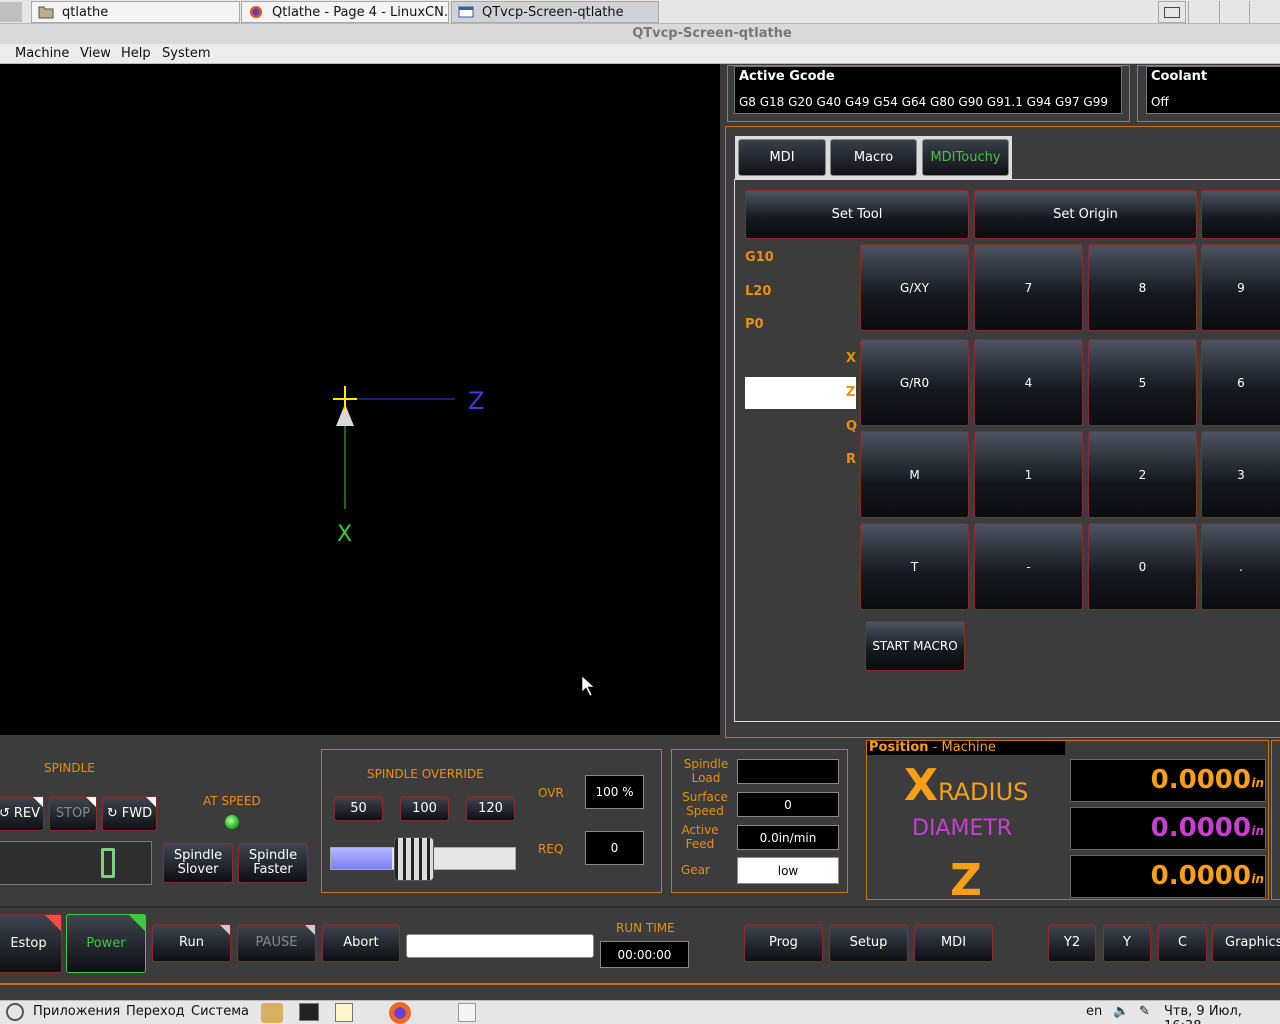 The image size is (1280, 1024). What do you see at coordinates (186, 53) in the screenshot?
I see `menu-system: System` at bounding box center [186, 53].